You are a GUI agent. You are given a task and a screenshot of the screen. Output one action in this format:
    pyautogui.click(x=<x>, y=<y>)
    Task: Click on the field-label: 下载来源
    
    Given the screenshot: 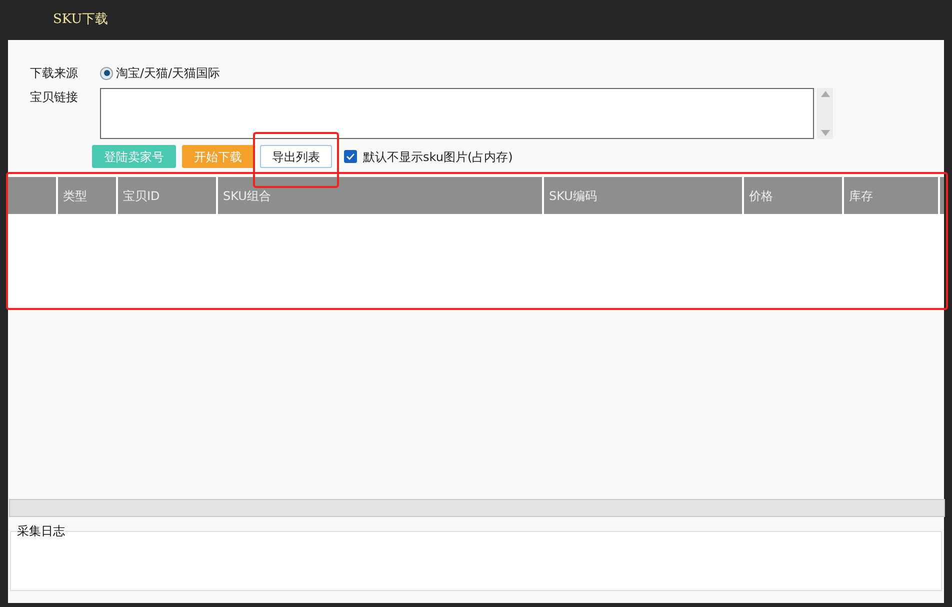 What is the action you would take?
    pyautogui.click(x=54, y=73)
    